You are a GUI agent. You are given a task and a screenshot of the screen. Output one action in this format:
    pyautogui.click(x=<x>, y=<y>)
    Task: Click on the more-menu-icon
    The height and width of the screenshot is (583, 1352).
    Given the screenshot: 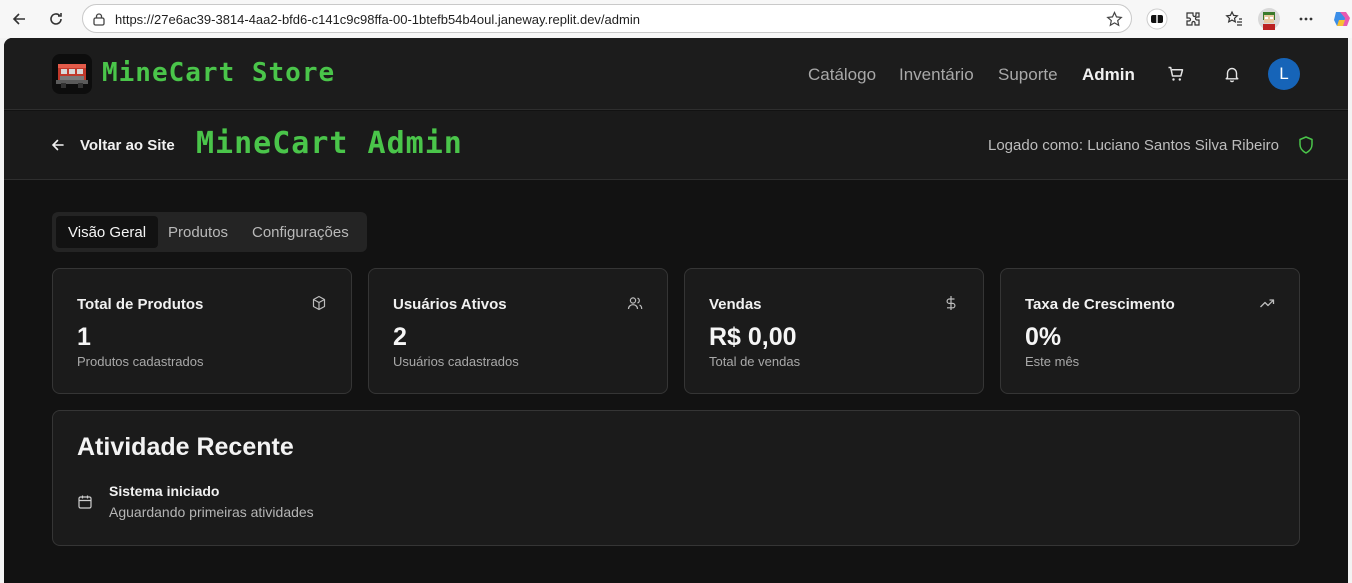 What is the action you would take?
    pyautogui.click(x=1306, y=19)
    